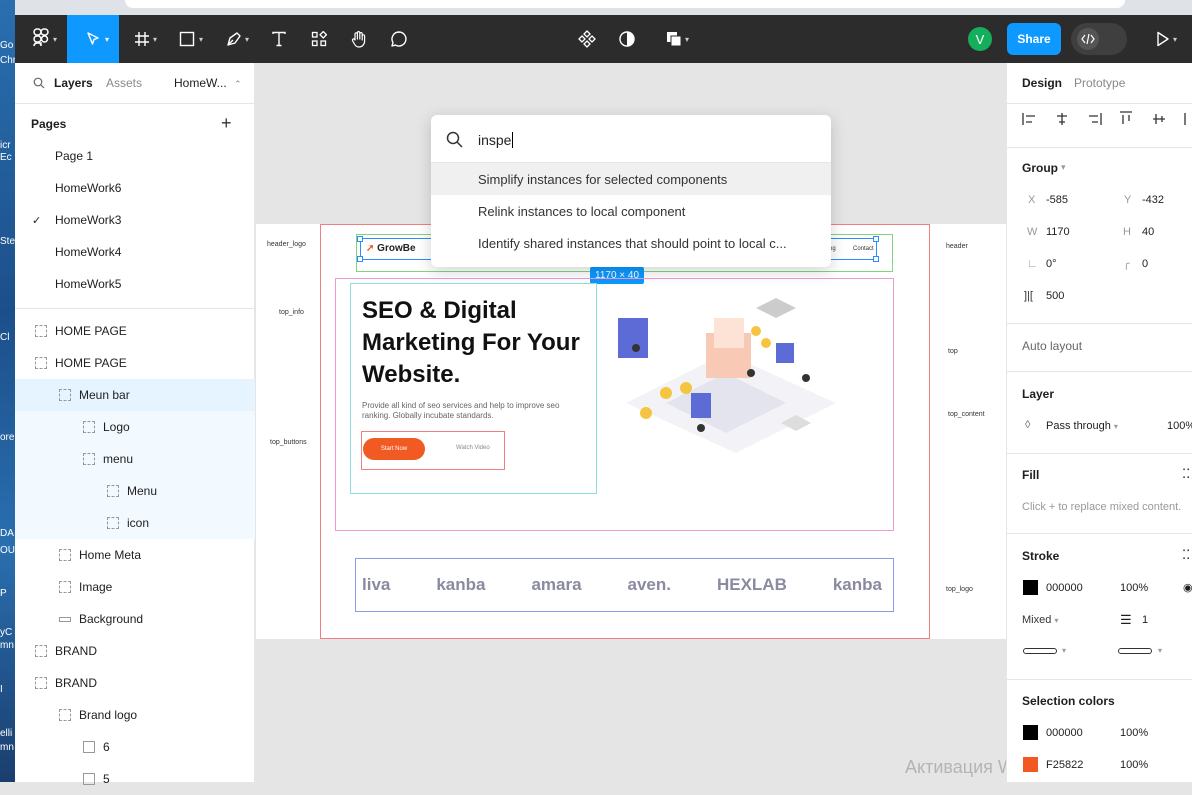 This screenshot has height=795, width=1192. I want to click on component-button, so click(587, 39).